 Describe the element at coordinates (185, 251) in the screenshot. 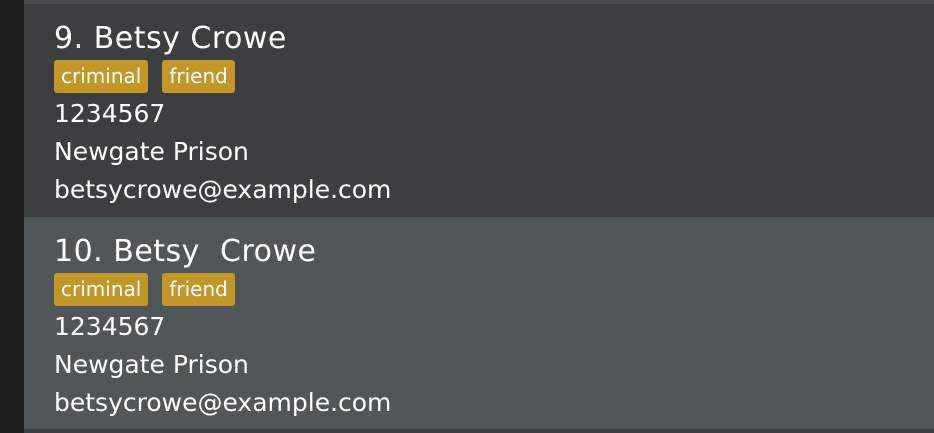

I see `person-name: 10. Betsy Crowe` at that location.